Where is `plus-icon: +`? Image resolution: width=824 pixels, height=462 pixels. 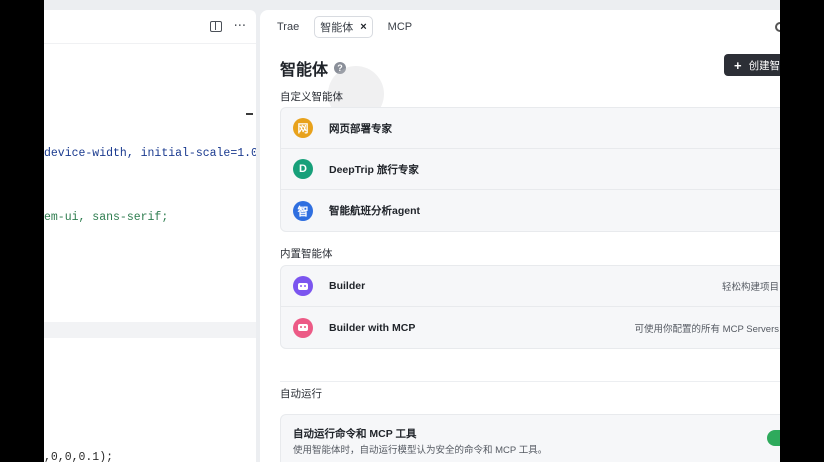
plus-icon: + is located at coordinates (738, 65).